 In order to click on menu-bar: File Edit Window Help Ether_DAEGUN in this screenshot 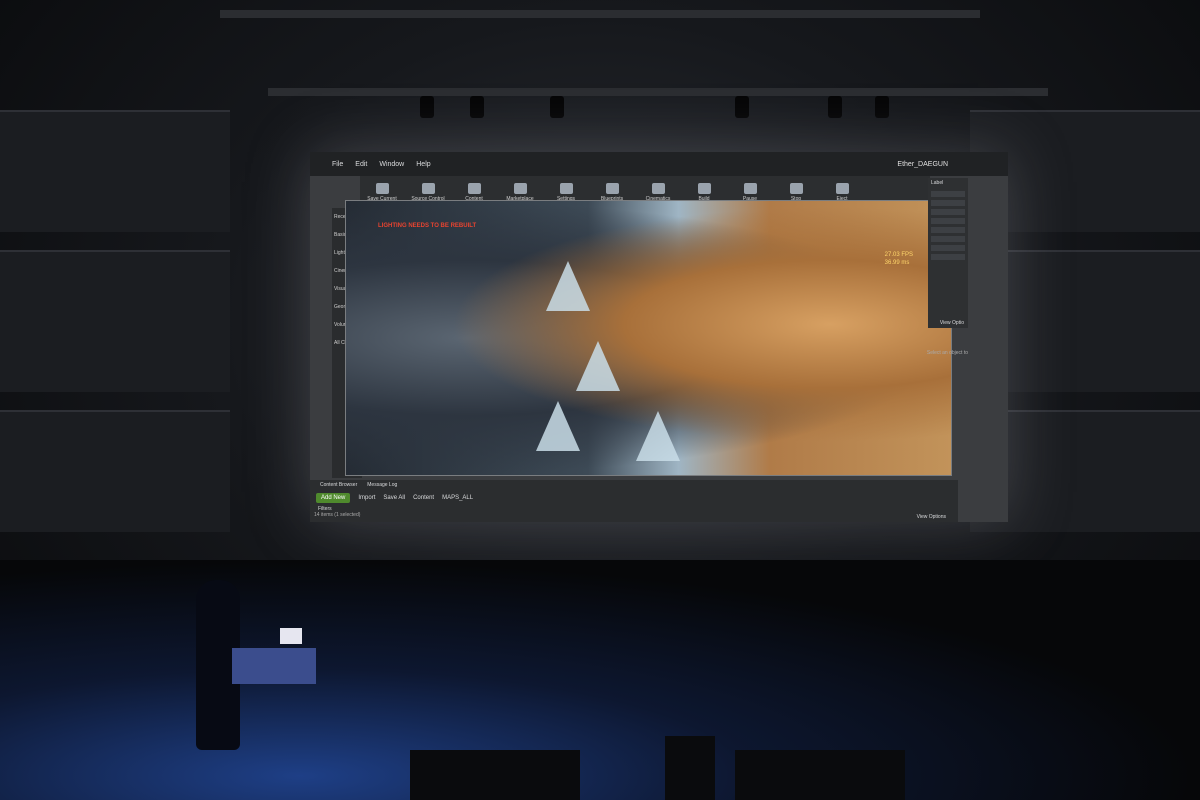, I will do `click(659, 164)`.